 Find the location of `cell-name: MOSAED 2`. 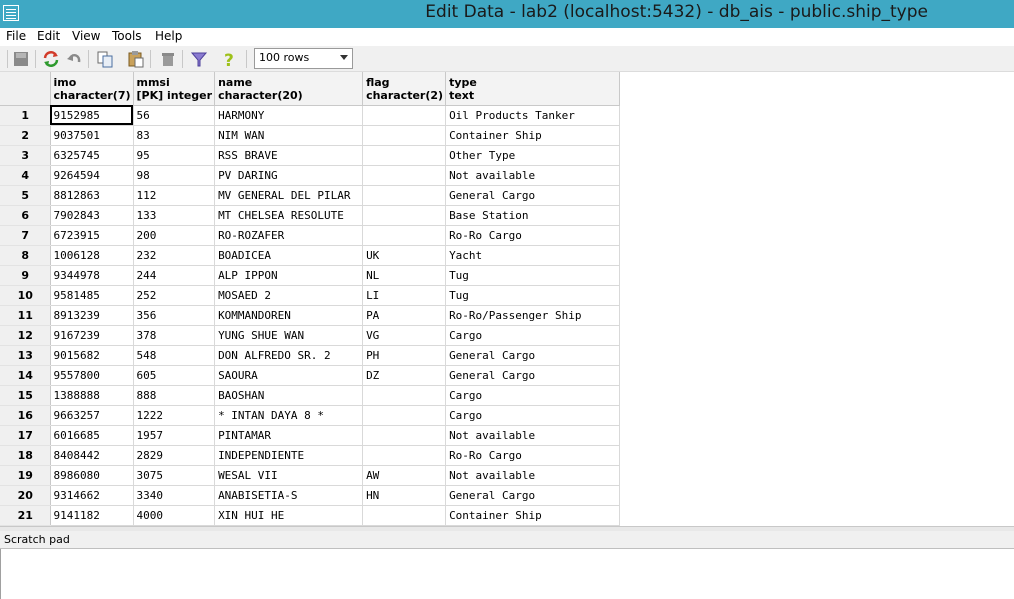

cell-name: MOSAED 2 is located at coordinates (289, 295).